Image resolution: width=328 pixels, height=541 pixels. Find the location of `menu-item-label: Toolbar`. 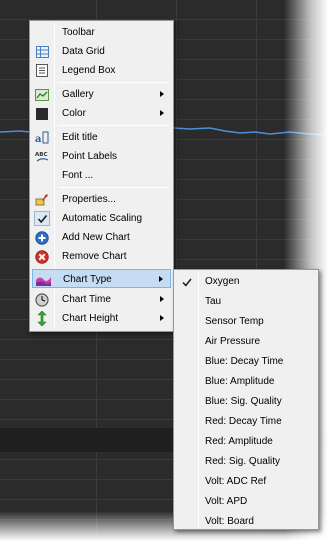

menu-item-label: Toolbar is located at coordinates (78, 32).